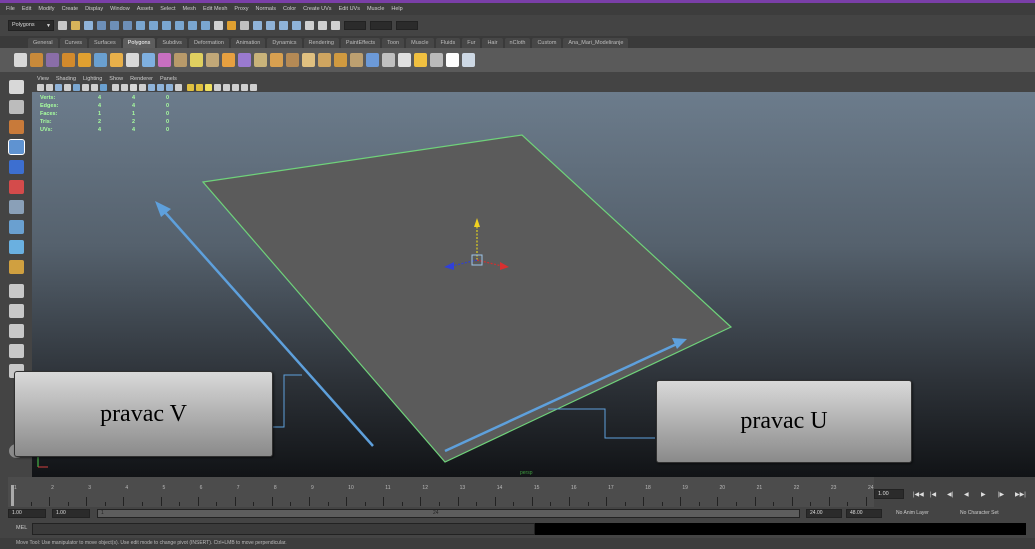  Describe the element at coordinates (31, 25) in the screenshot. I see `menu-set-selector: Polygons ▼` at that location.